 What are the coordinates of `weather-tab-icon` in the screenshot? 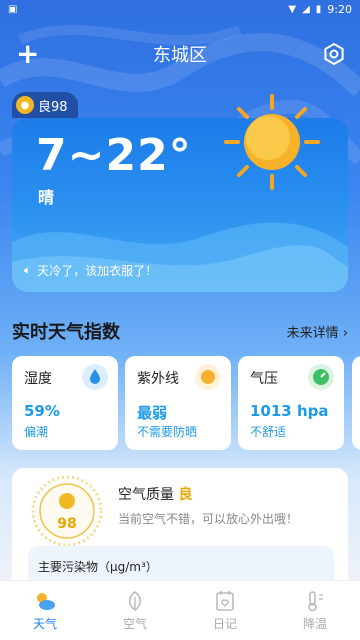 It's located at (46, 601).